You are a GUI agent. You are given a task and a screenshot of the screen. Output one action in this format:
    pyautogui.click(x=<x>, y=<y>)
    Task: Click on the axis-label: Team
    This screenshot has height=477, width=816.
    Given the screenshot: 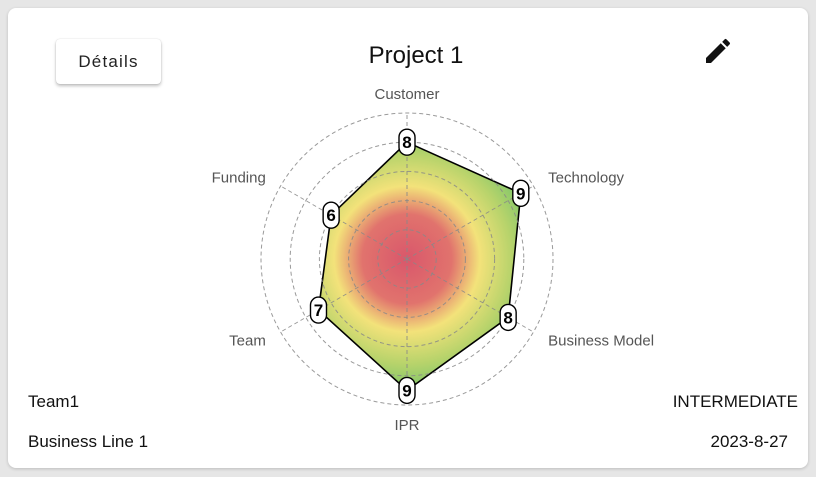 What is the action you would take?
    pyautogui.click(x=247, y=341)
    